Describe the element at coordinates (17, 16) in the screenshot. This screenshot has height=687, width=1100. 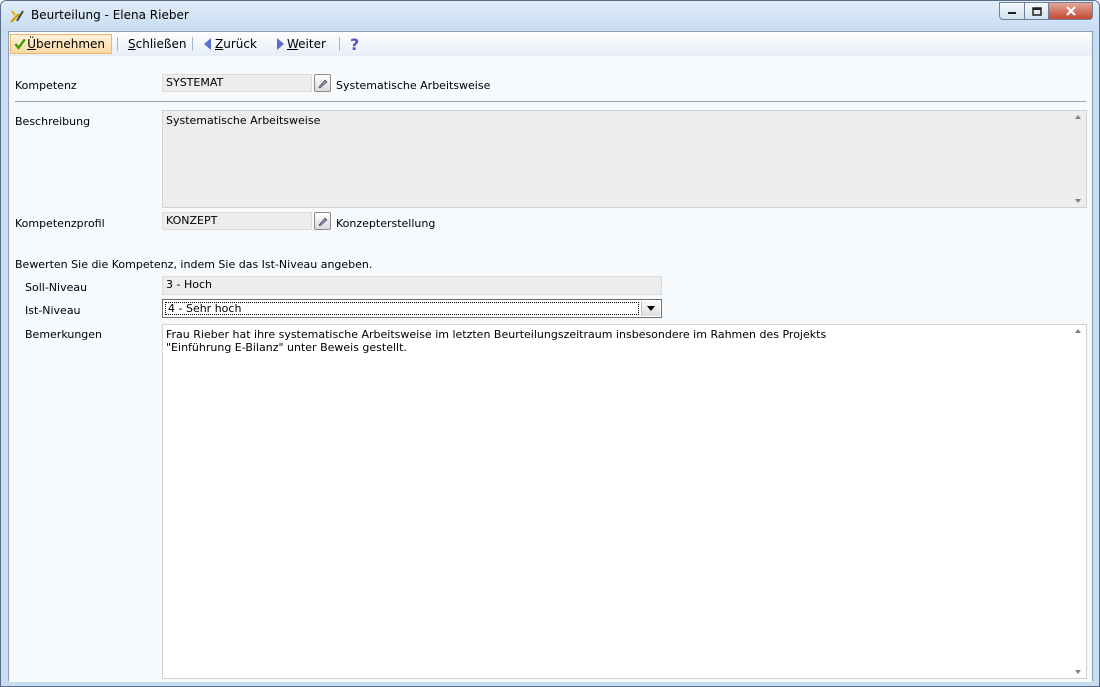
I see `app-icon` at that location.